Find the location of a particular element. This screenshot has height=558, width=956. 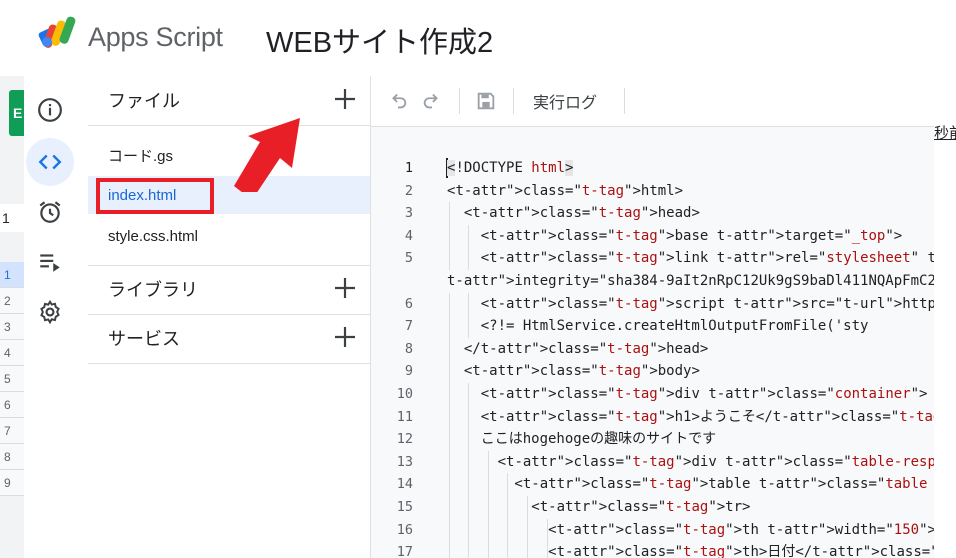

file-item-style-css-html: style.css.html is located at coordinates (229, 236).